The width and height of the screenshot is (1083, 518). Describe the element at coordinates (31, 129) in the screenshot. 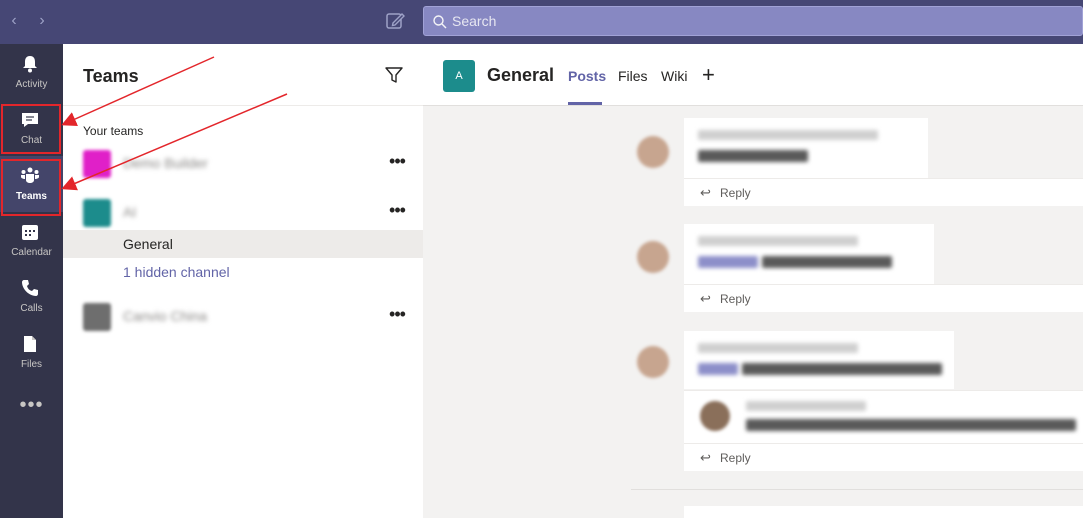

I see `annotation-highlight-chat` at that location.